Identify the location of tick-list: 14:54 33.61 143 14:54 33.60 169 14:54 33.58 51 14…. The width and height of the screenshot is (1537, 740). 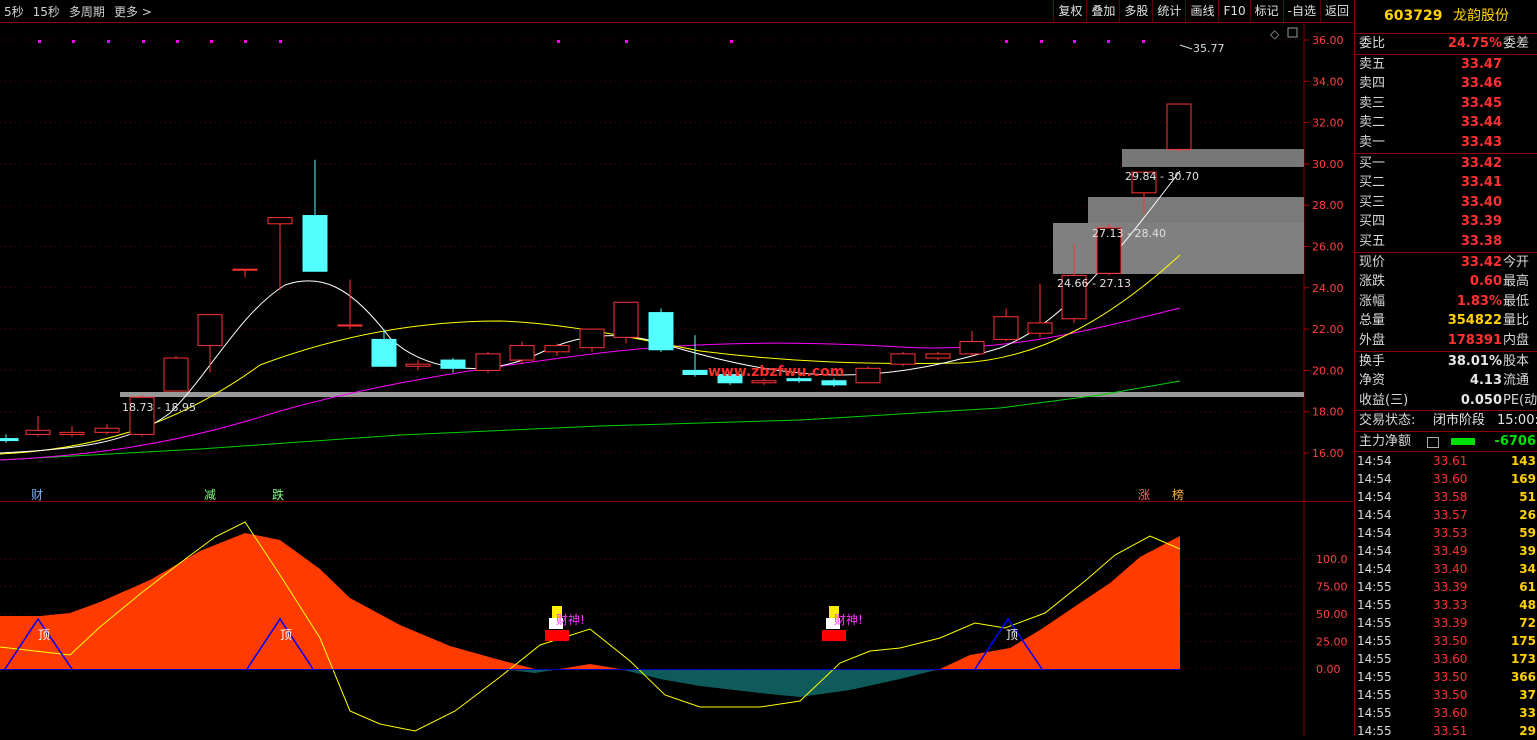
(1446, 596).